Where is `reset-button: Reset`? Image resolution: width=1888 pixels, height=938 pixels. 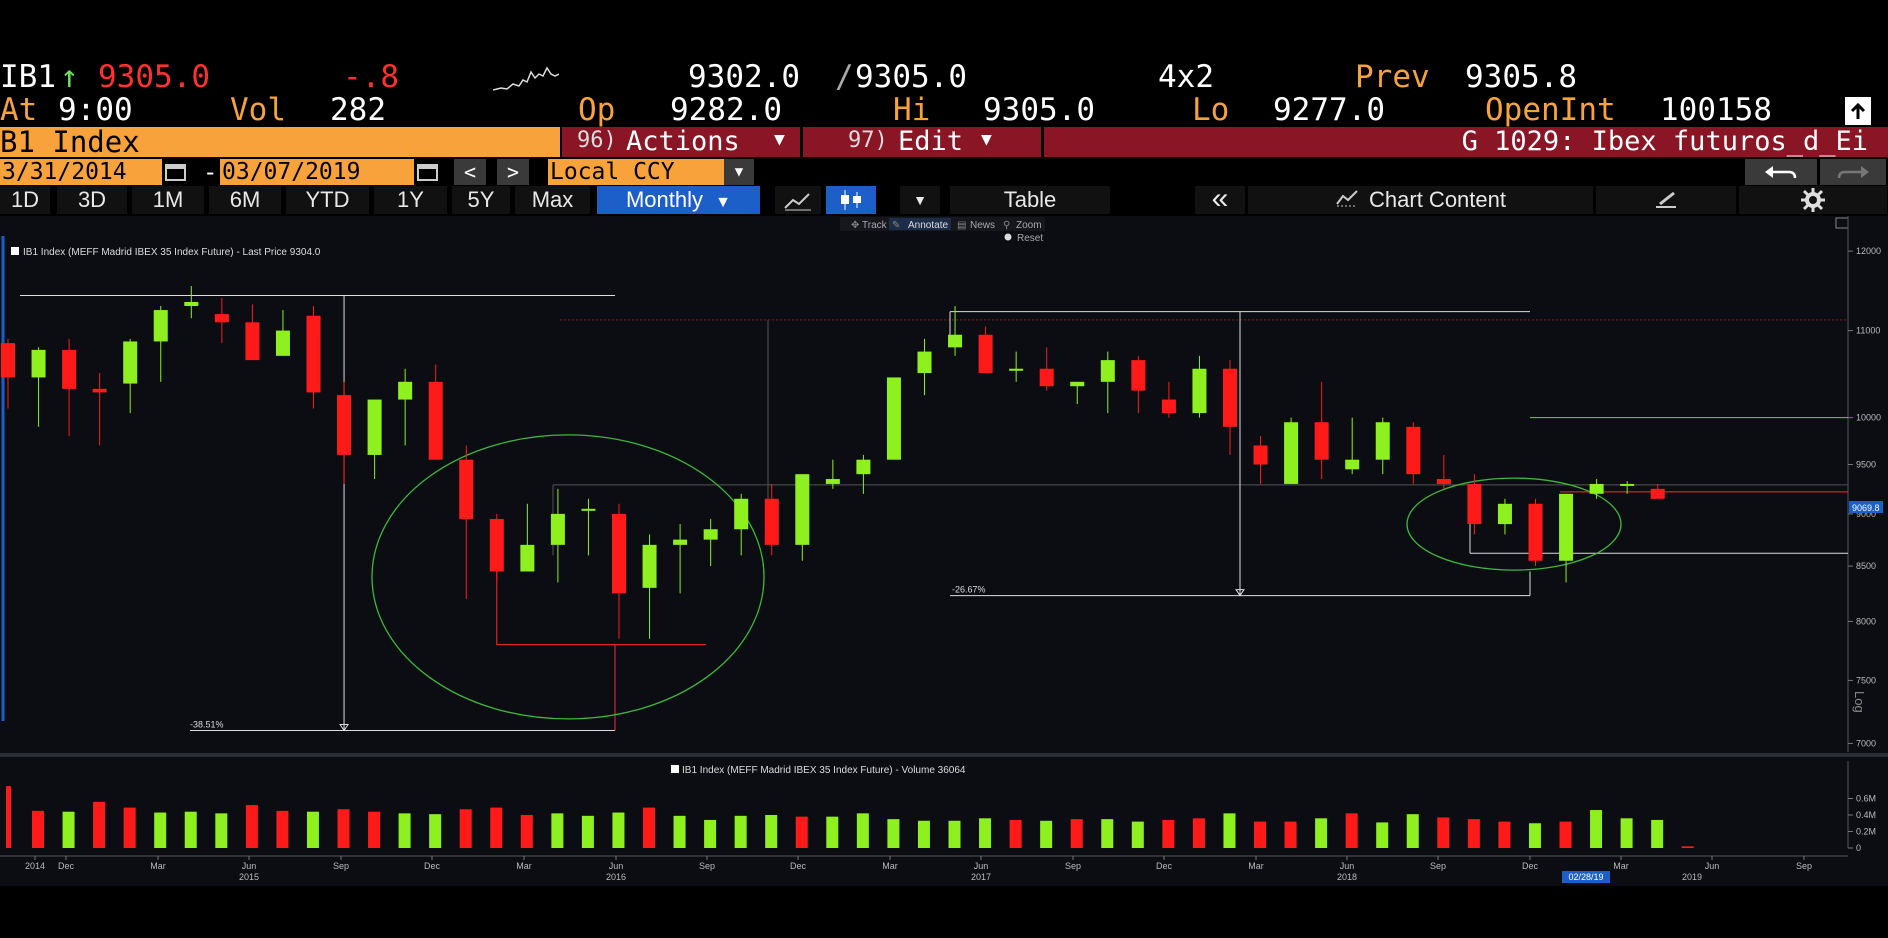 reset-button: Reset is located at coordinates (1030, 238).